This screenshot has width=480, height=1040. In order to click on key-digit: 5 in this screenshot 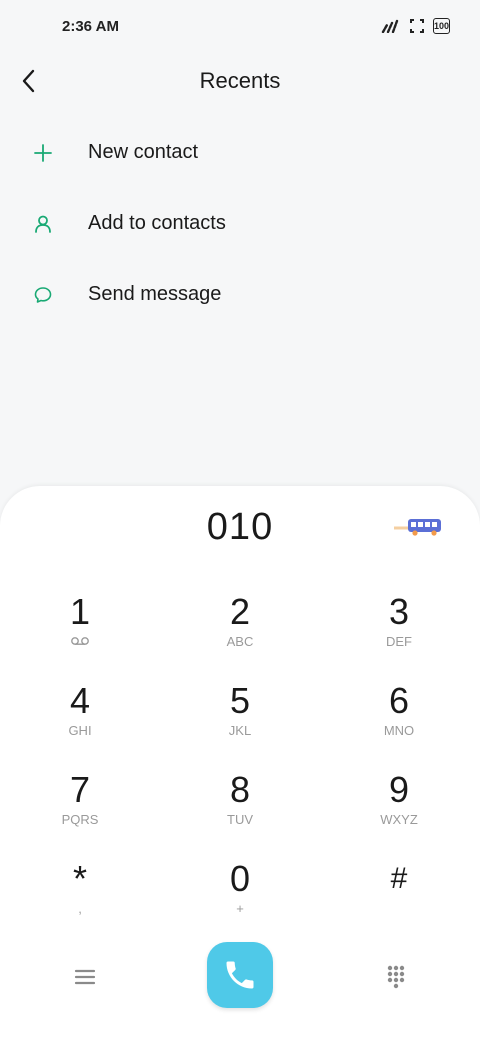, I will do `click(240, 700)`.